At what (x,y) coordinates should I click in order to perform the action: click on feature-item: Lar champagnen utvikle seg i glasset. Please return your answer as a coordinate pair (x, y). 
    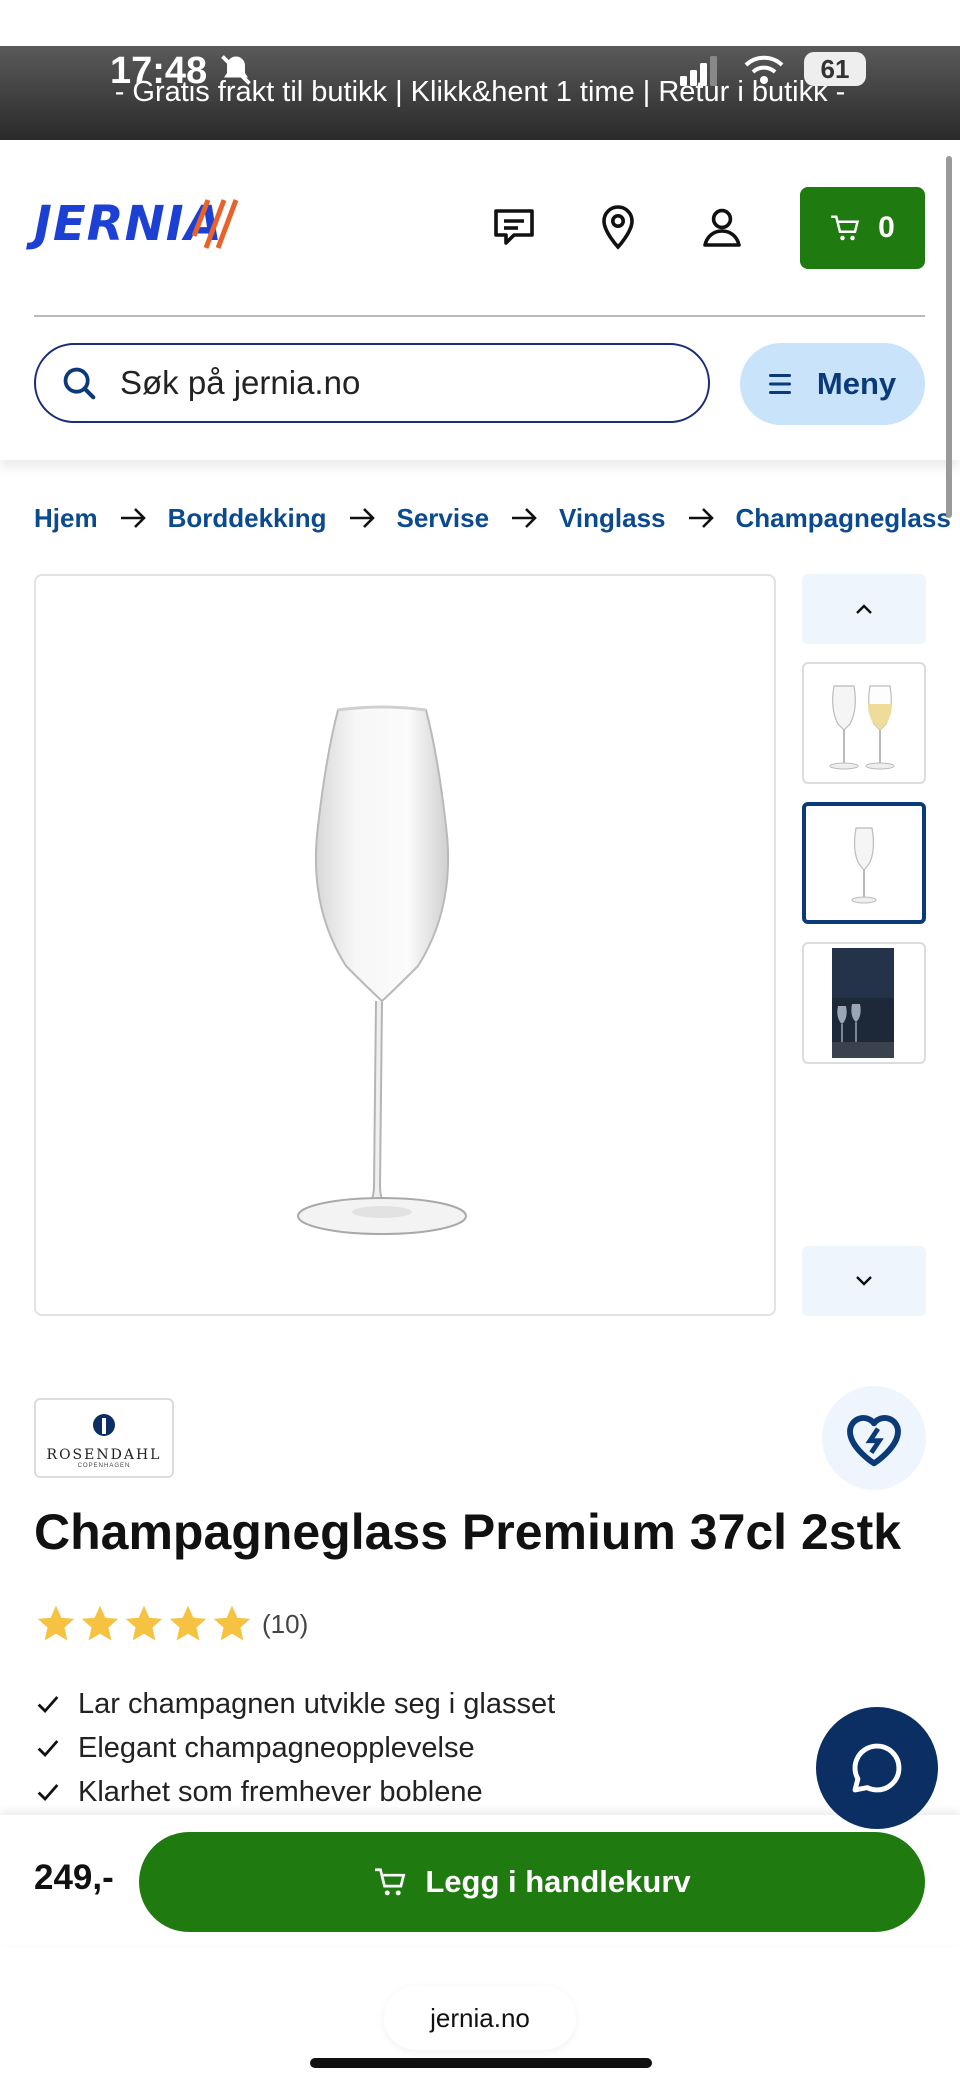
    Looking at the image, I should click on (414, 1704).